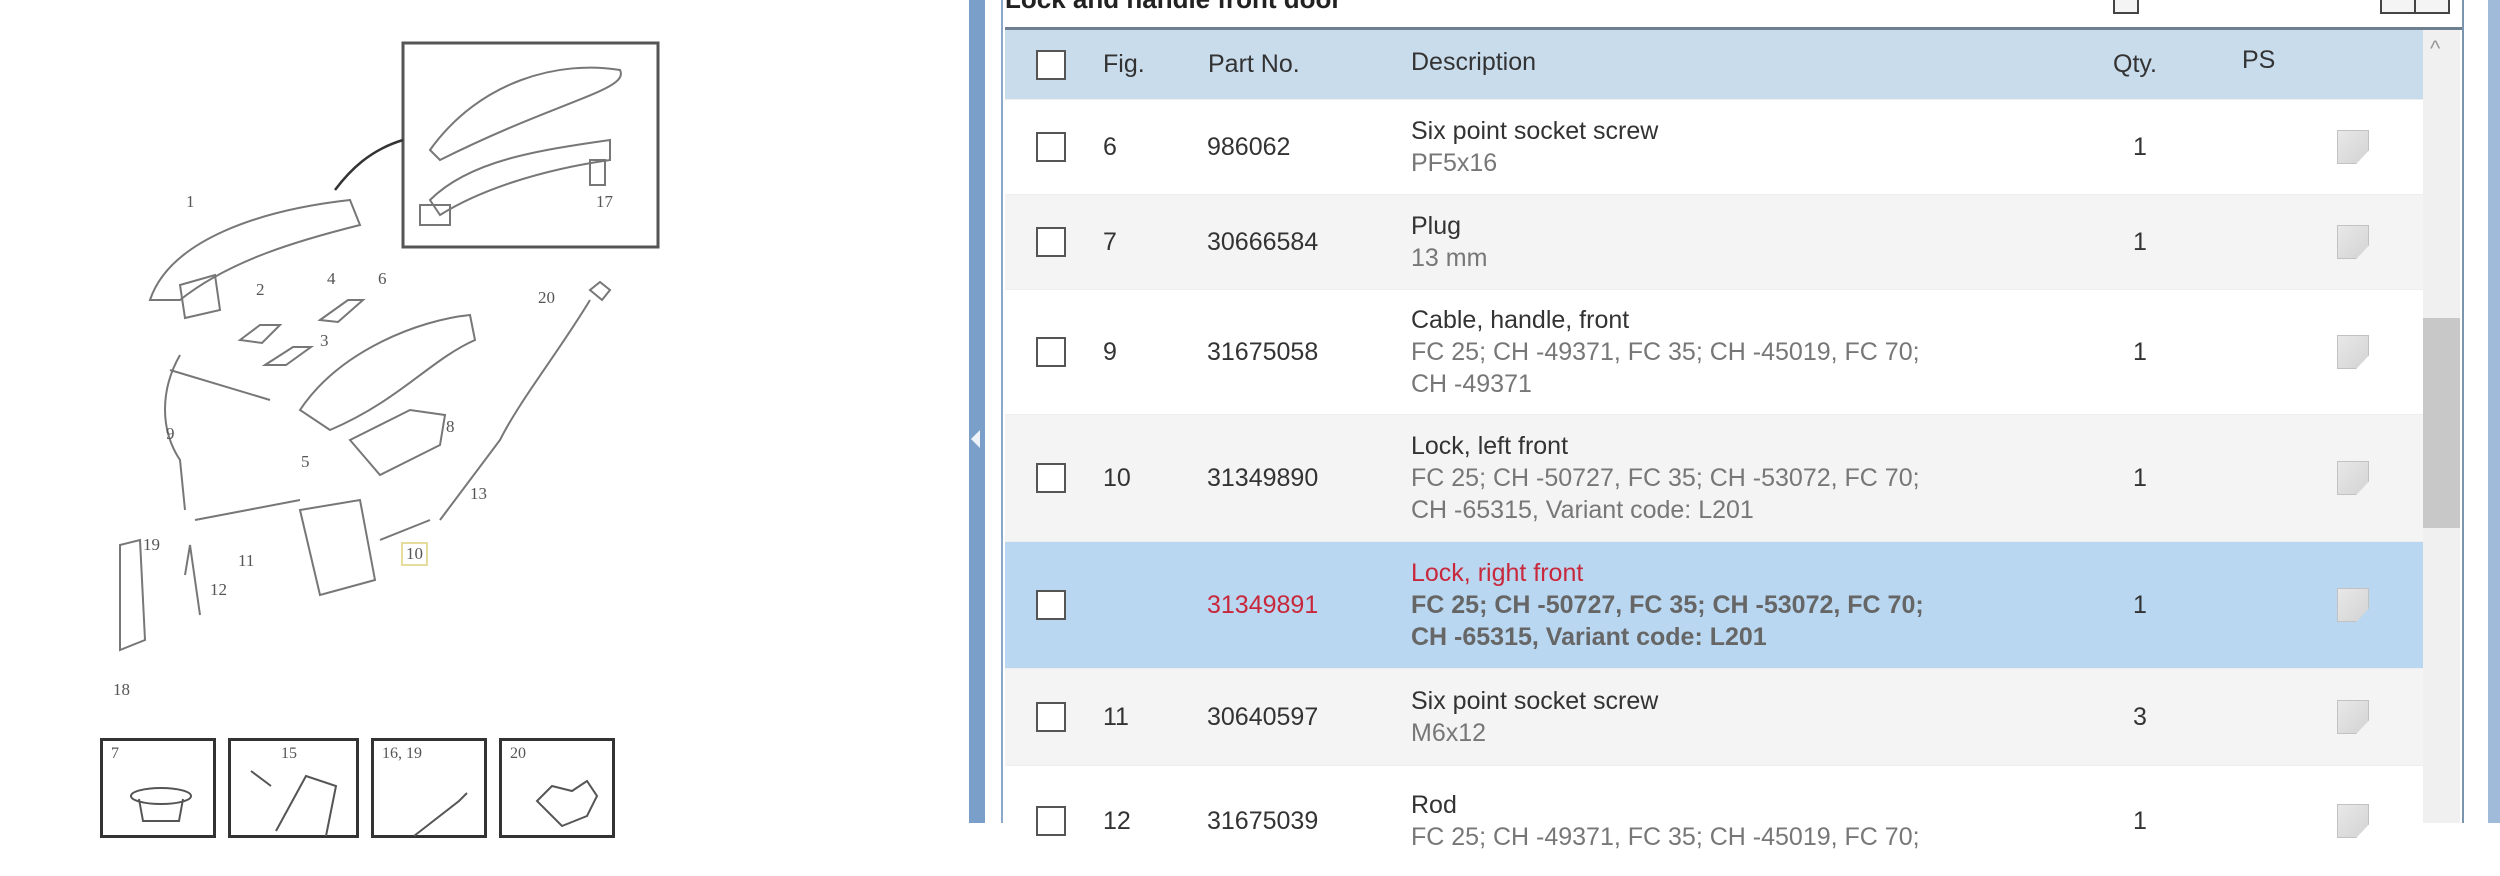 This screenshot has height=876, width=2500. What do you see at coordinates (1262, 717) in the screenshot?
I see `part-number: 30640597` at bounding box center [1262, 717].